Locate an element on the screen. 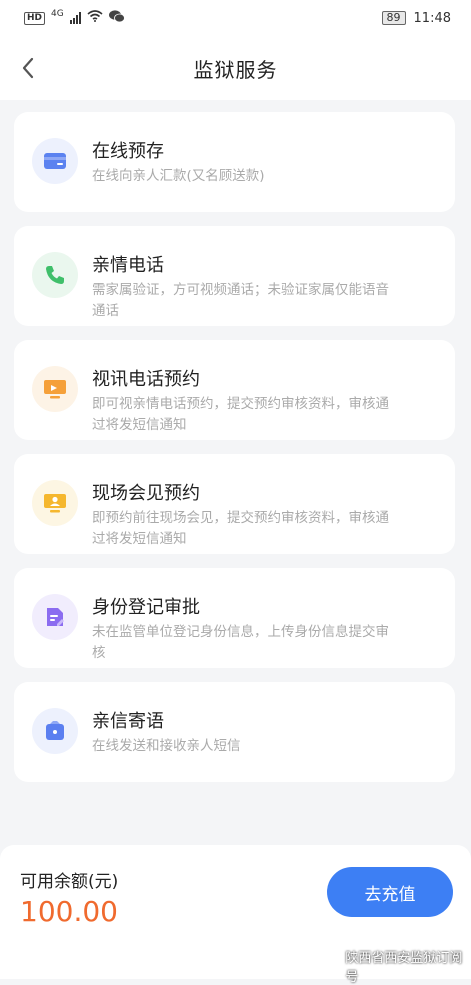 The height and width of the screenshot is (985, 471). card-title: 在线预存 is located at coordinates (128, 151).